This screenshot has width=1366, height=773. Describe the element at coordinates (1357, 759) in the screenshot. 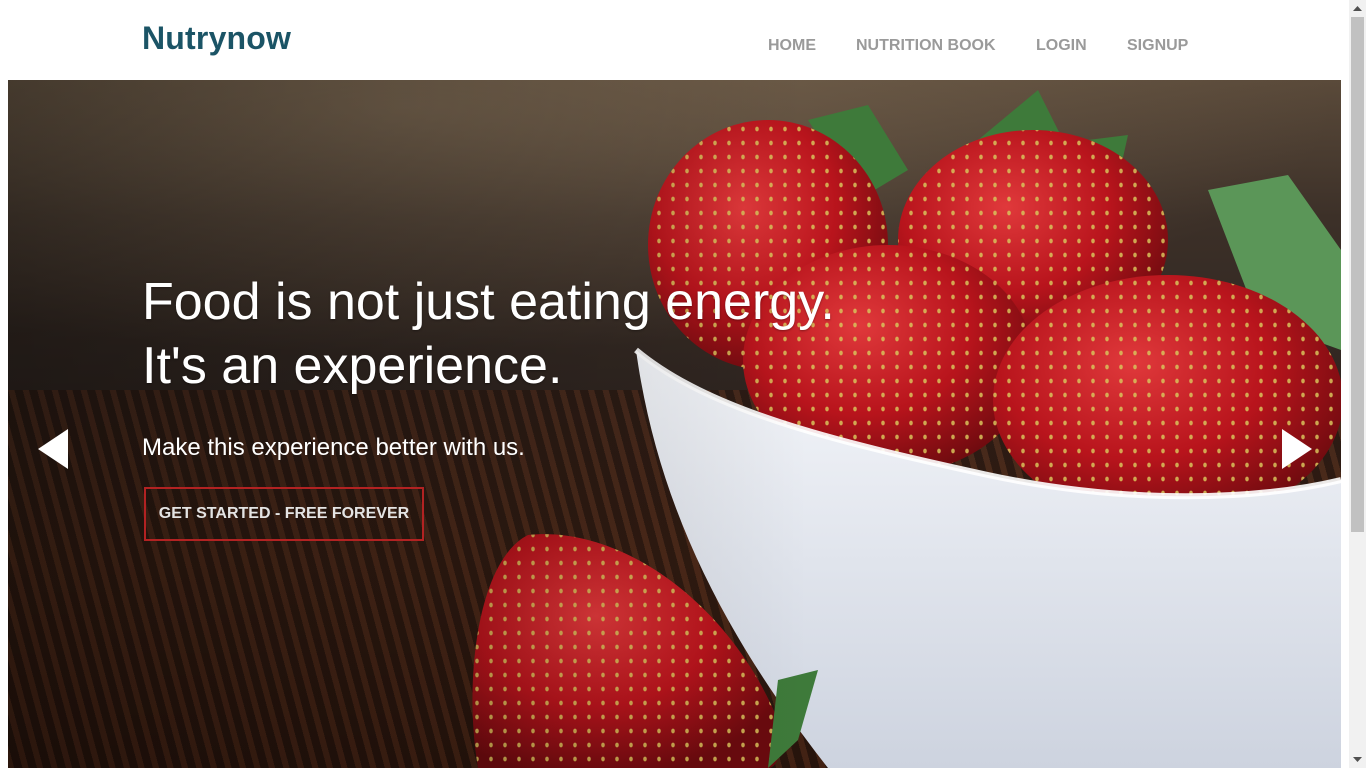

I see `scroll-down-arrow-icon` at that location.